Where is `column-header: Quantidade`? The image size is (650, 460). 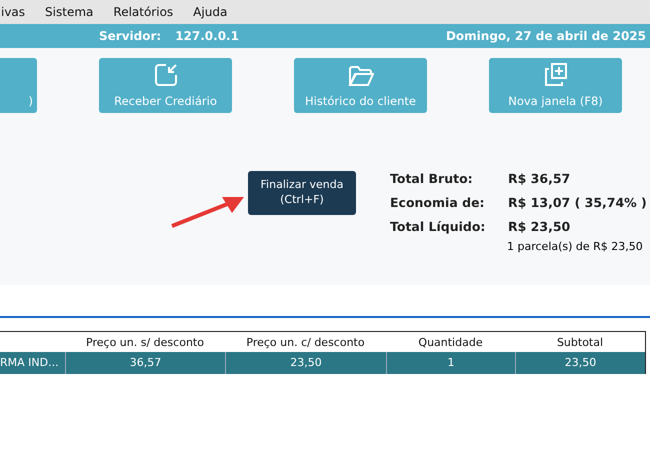
column-header: Quantidade is located at coordinates (450, 342).